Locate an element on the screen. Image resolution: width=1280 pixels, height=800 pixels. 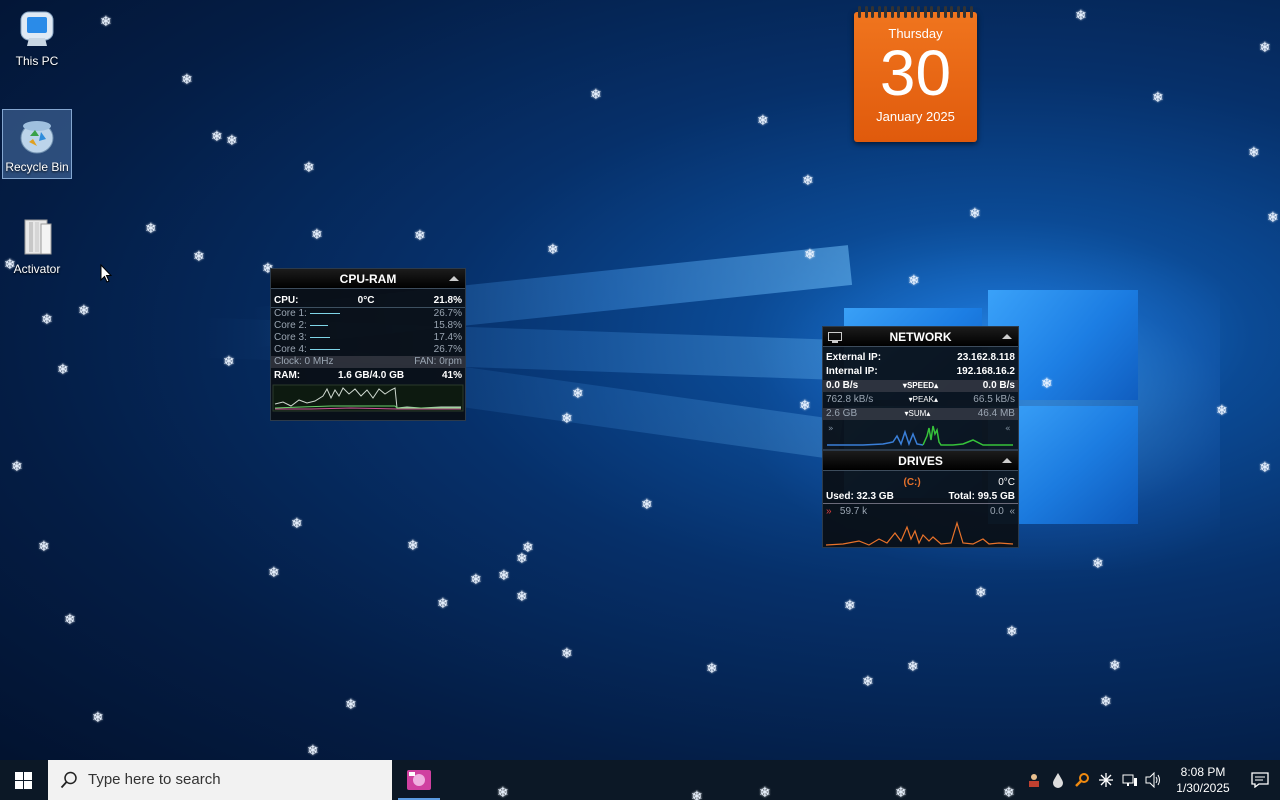
desktop-icon-label: Recycle Bin is located at coordinates (37, 167).